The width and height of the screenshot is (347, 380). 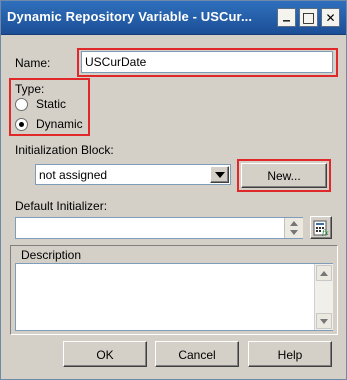 I want to click on scroll-up-button, so click(x=324, y=273).